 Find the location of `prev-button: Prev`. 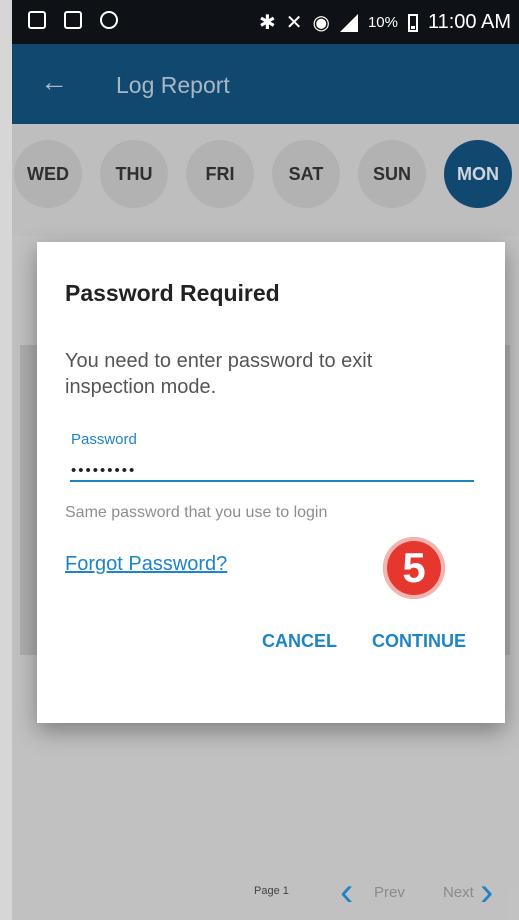

prev-button: Prev is located at coordinates (389, 892).